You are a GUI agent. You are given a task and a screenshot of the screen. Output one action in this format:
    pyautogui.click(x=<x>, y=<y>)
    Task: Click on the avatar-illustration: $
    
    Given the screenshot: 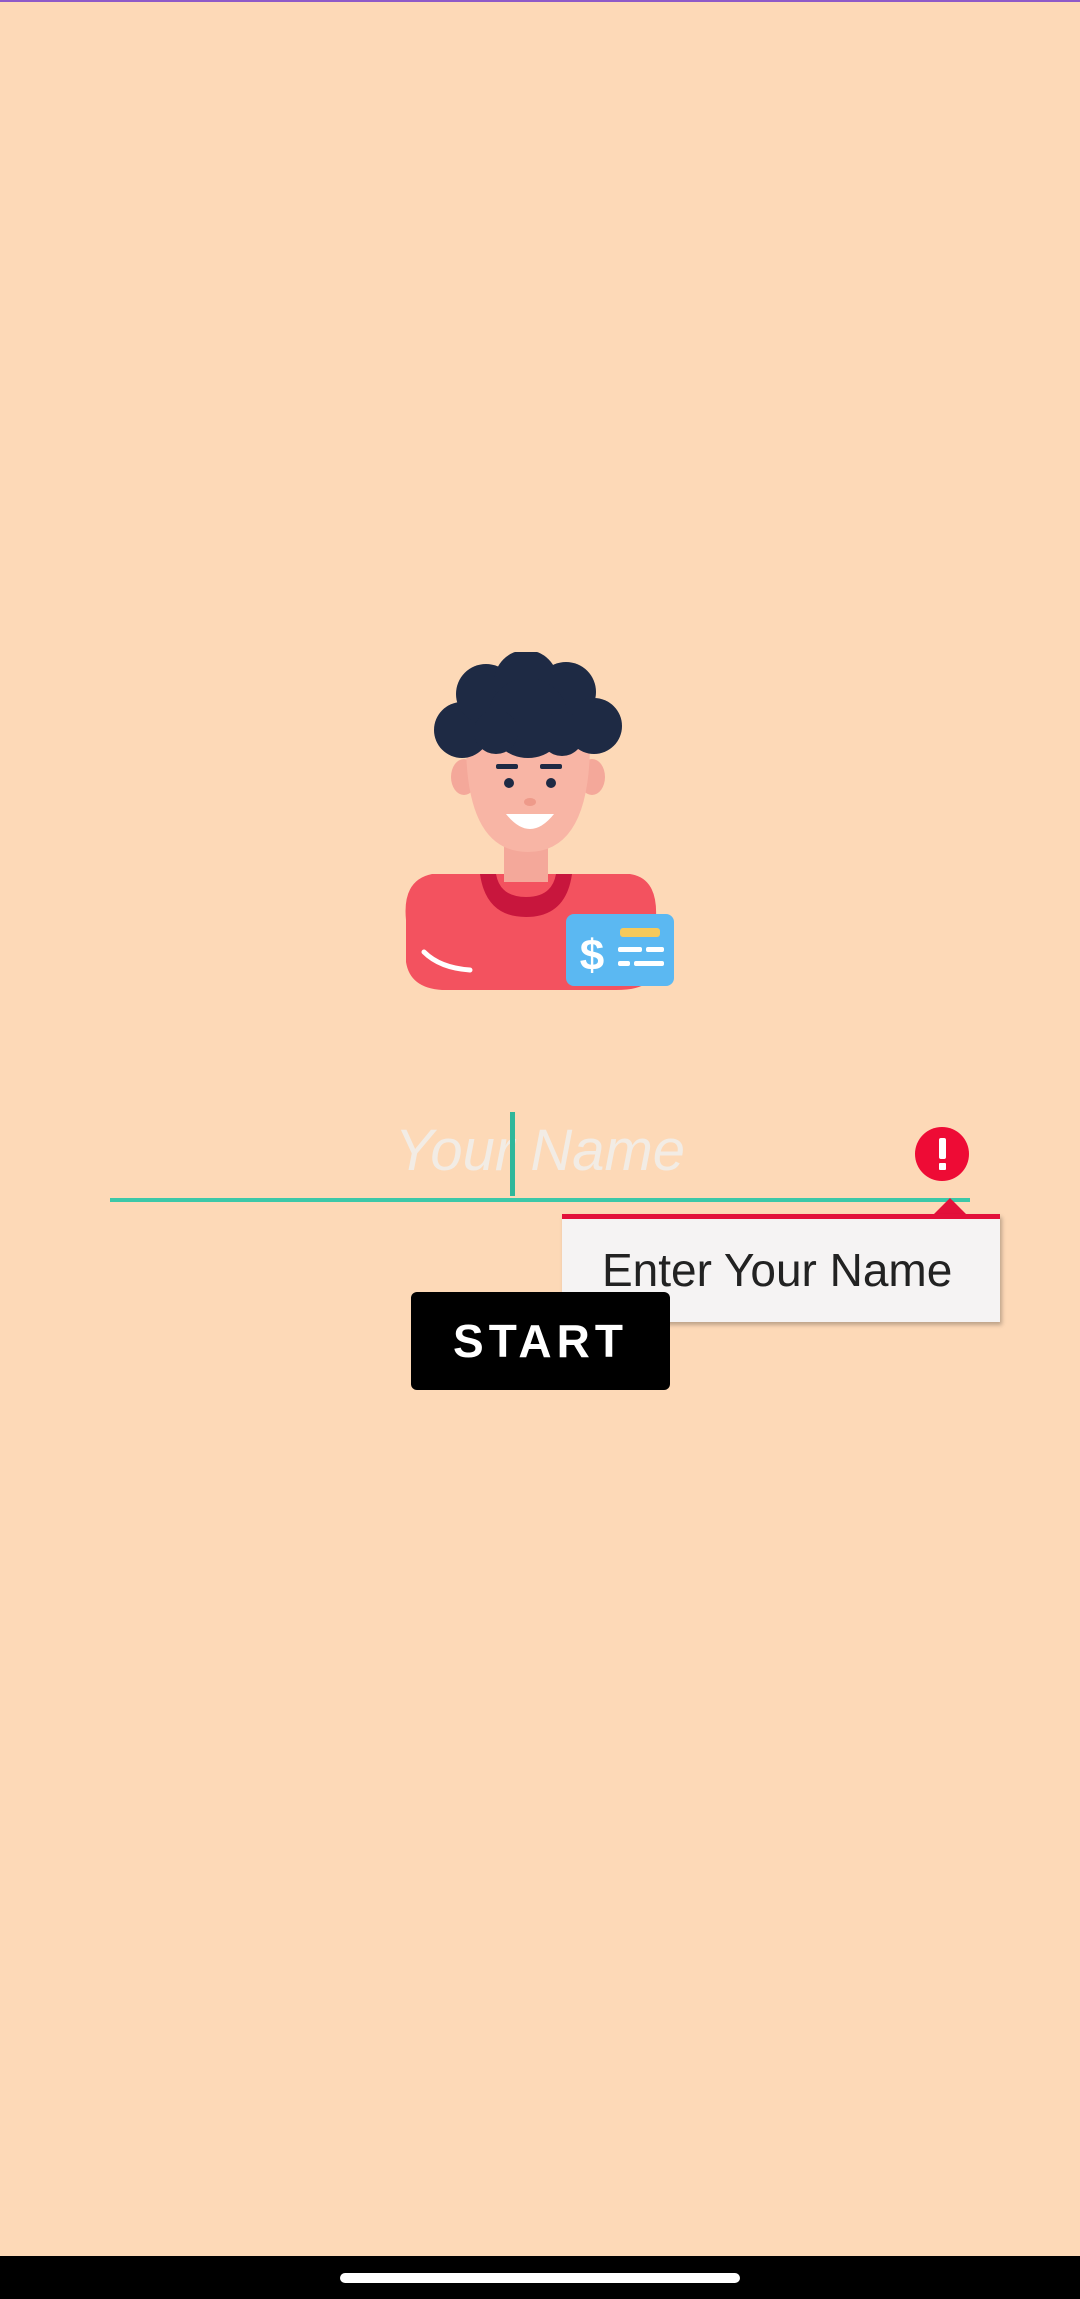 What is the action you would take?
    pyautogui.click(x=539, y=821)
    